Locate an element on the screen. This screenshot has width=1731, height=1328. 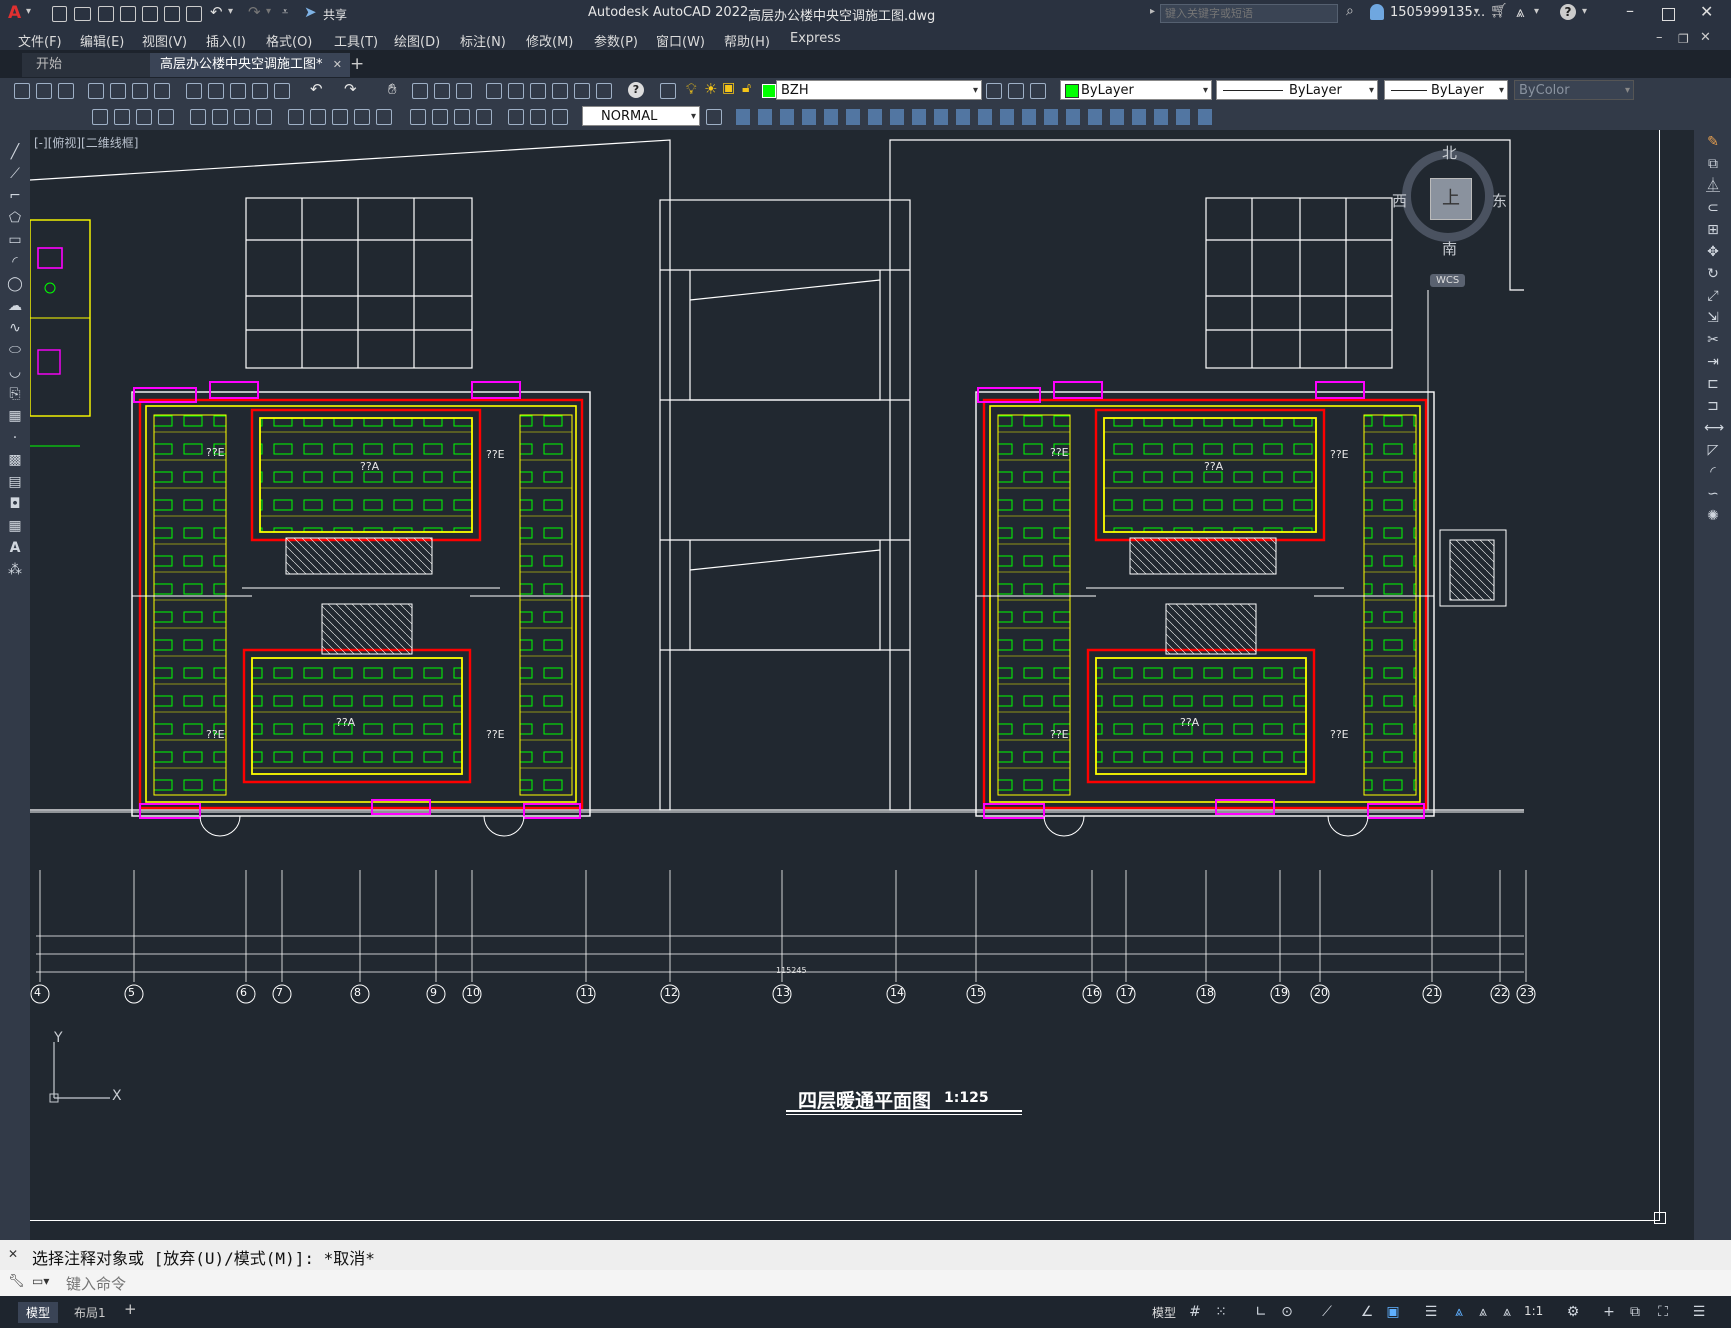
print-icon is located at coordinates (194, 14).